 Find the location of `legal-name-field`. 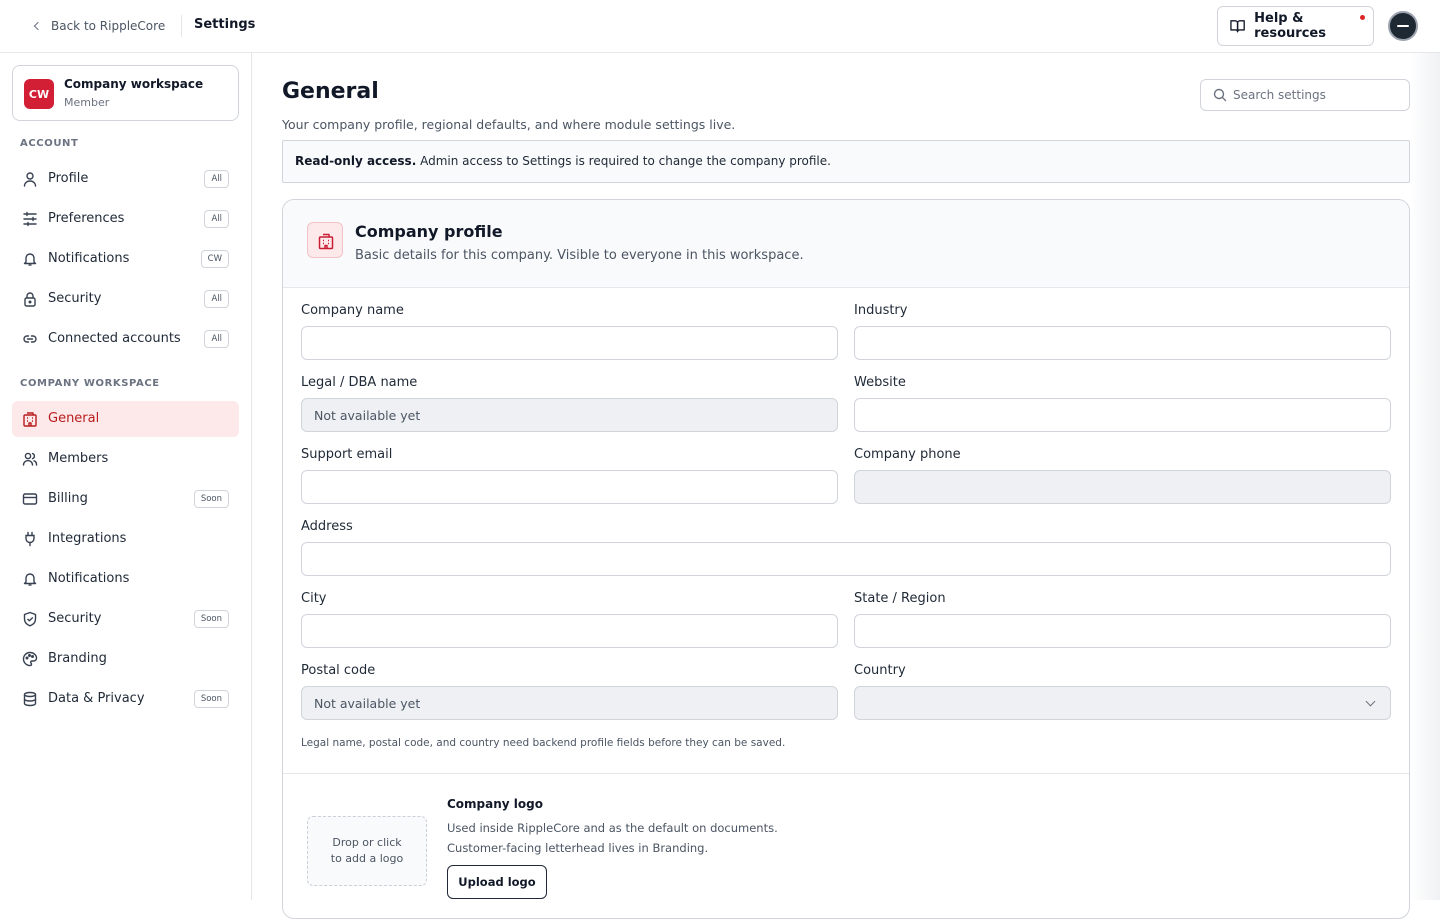

legal-name-field is located at coordinates (569, 415).